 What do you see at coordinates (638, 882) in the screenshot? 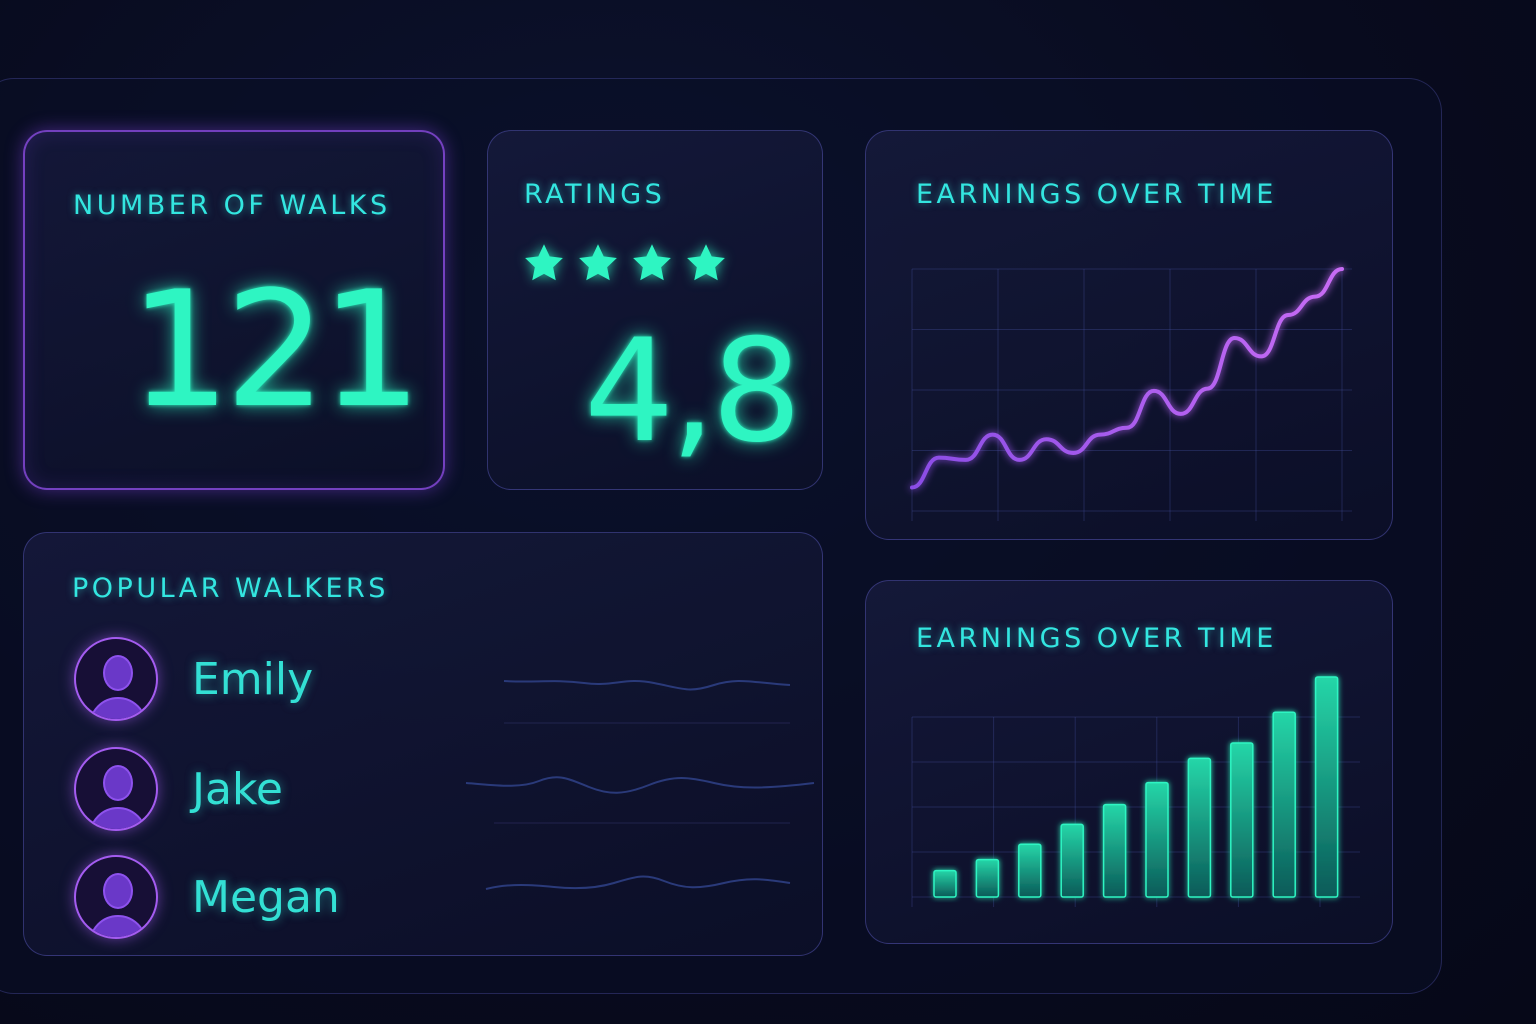
I see `sparkline-megan` at bounding box center [638, 882].